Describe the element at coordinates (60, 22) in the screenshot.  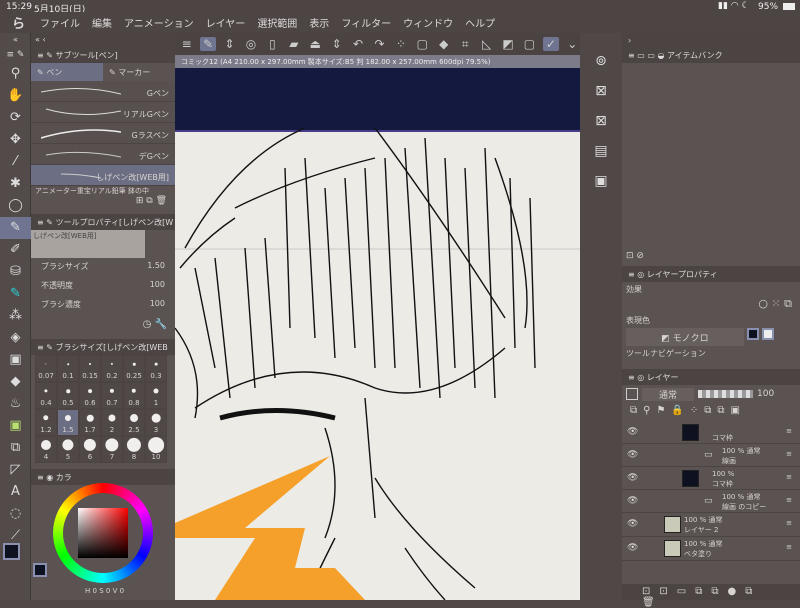
I see `menu-file: ファイル` at that location.